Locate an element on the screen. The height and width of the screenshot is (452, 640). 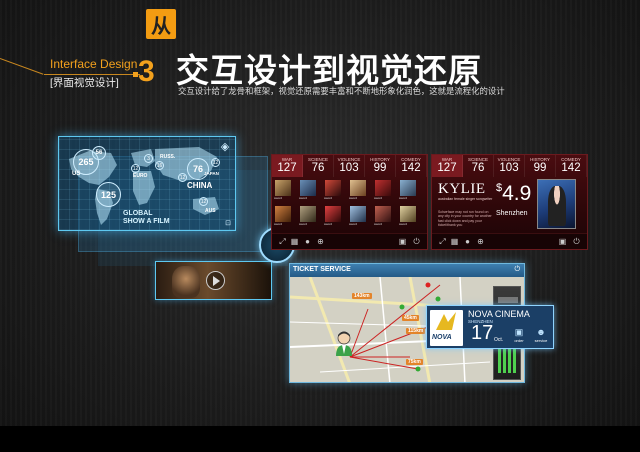
artist-photo is located at coordinates (557, 206).